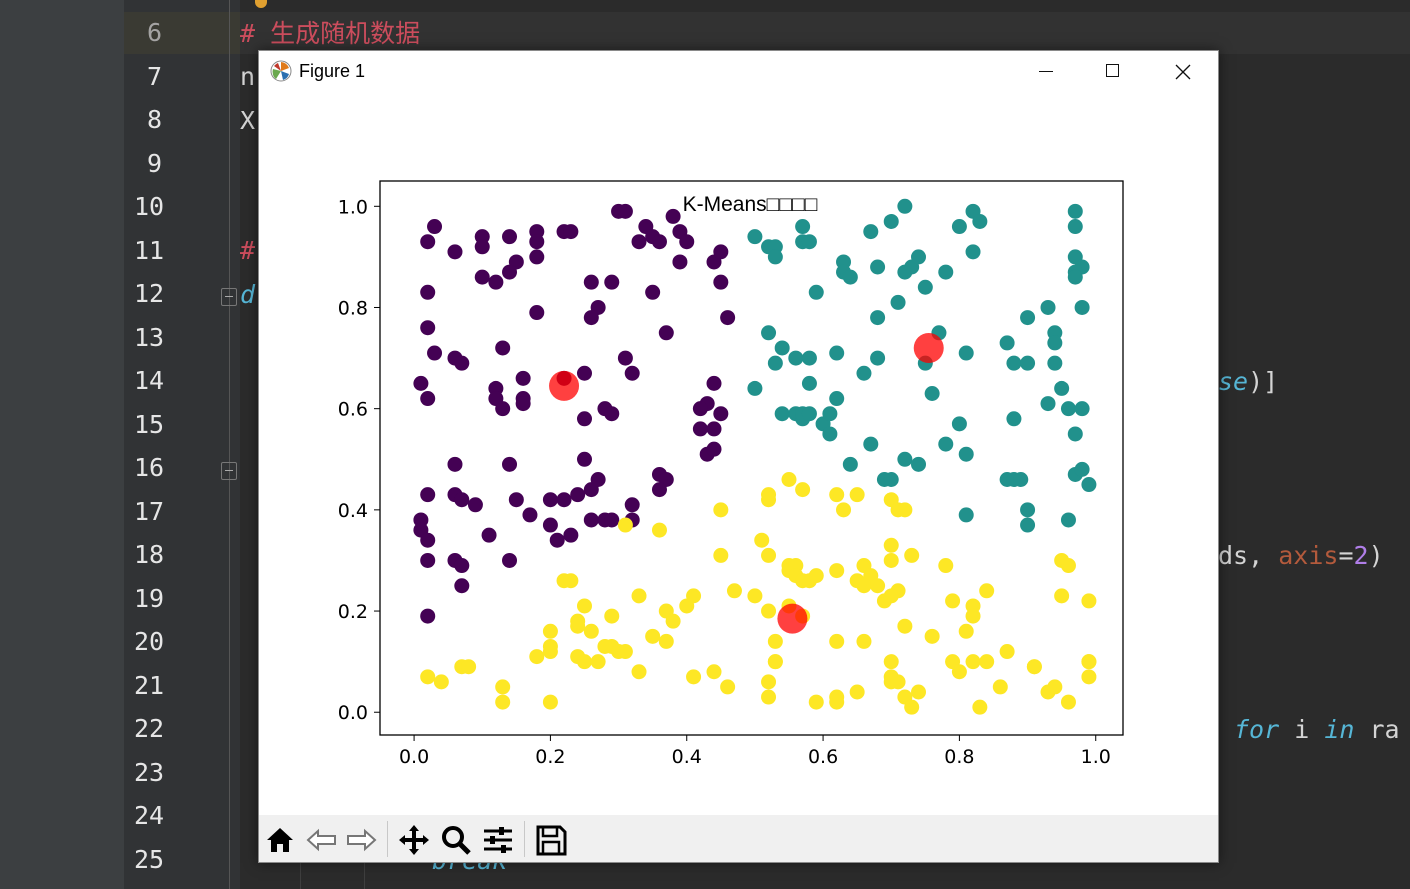 Image resolution: width=1410 pixels, height=889 pixels. I want to click on zoom-magnifier-icon, so click(456, 840).